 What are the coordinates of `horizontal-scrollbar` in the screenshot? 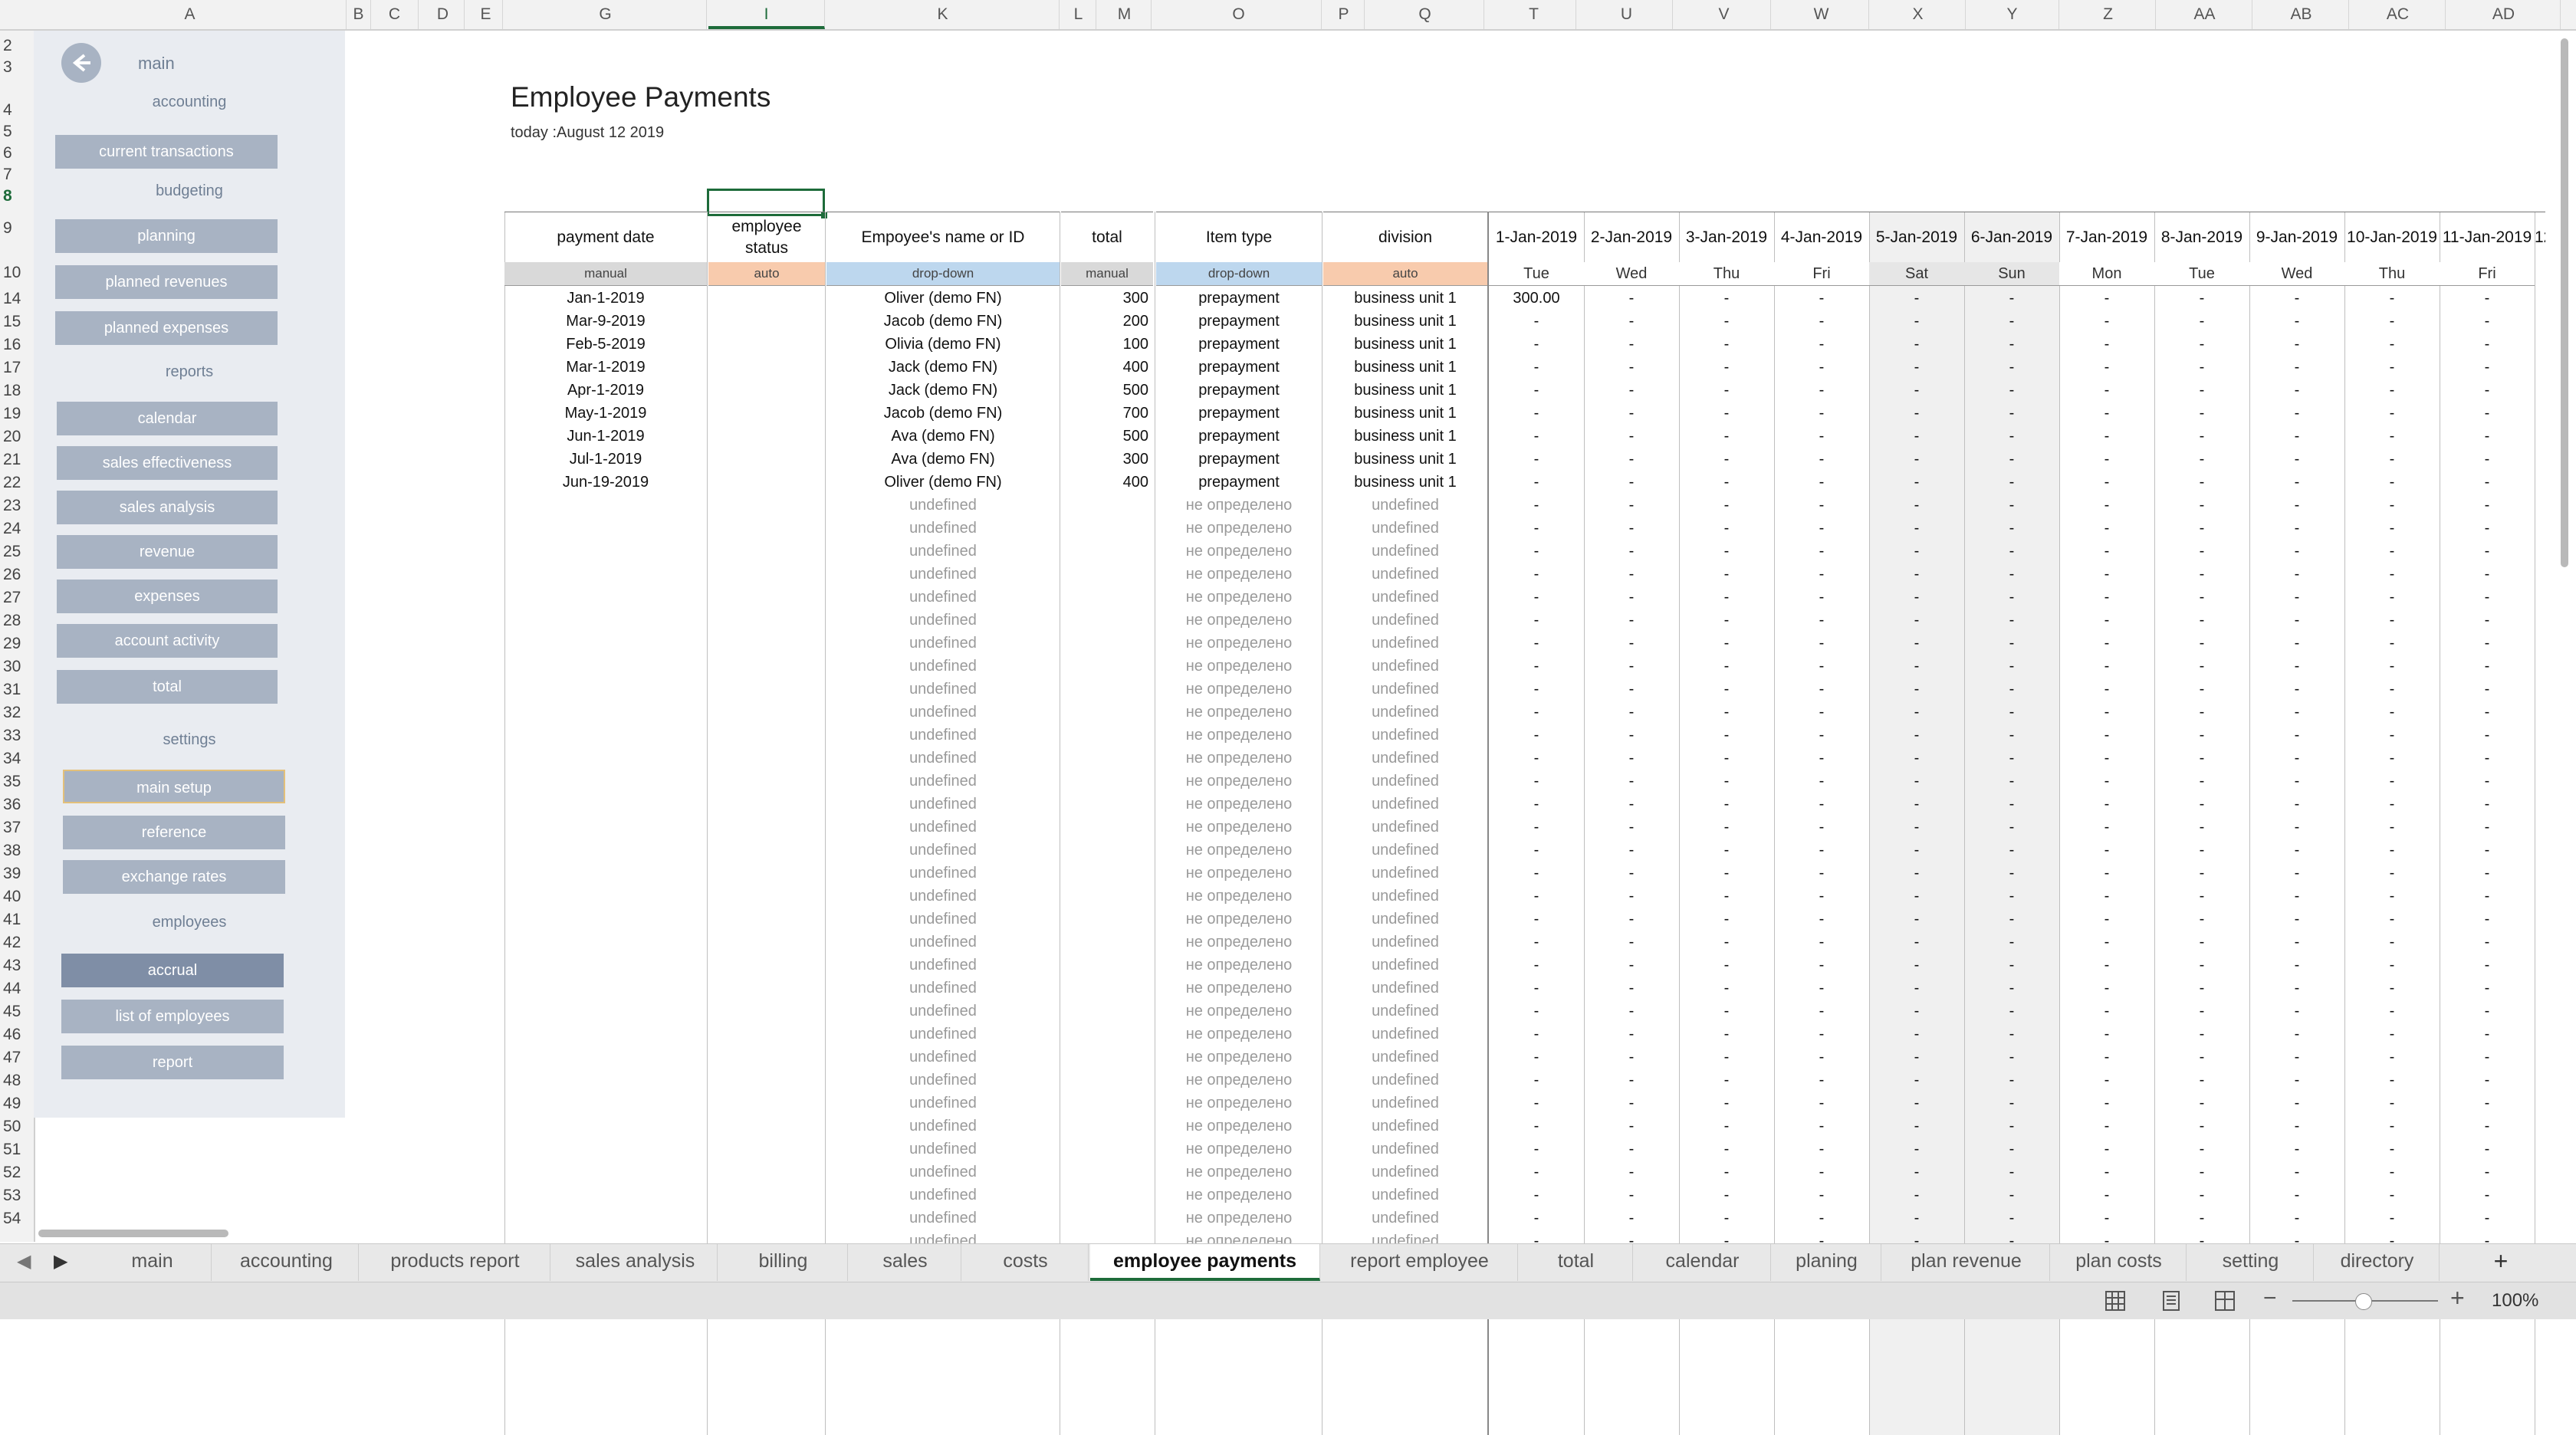 It's located at (133, 1233).